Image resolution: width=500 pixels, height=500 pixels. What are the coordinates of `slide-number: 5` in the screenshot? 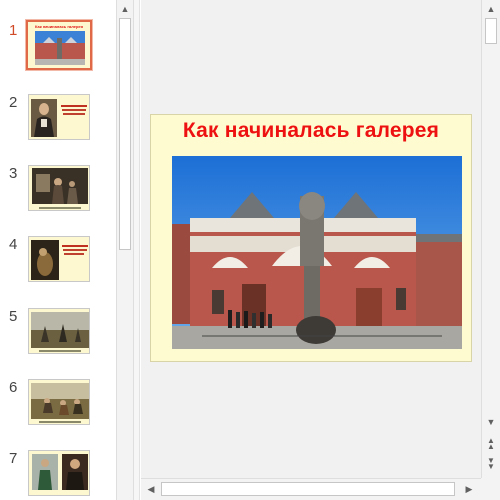 It's located at (13, 316).